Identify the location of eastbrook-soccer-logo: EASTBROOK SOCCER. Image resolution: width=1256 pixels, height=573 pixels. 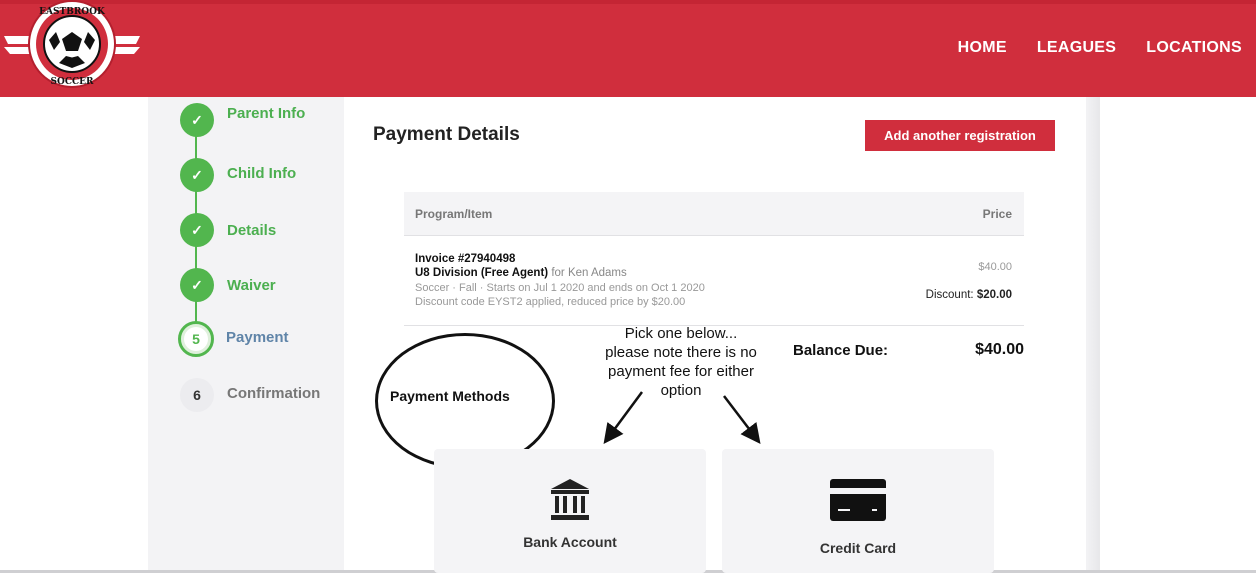
(72, 46).